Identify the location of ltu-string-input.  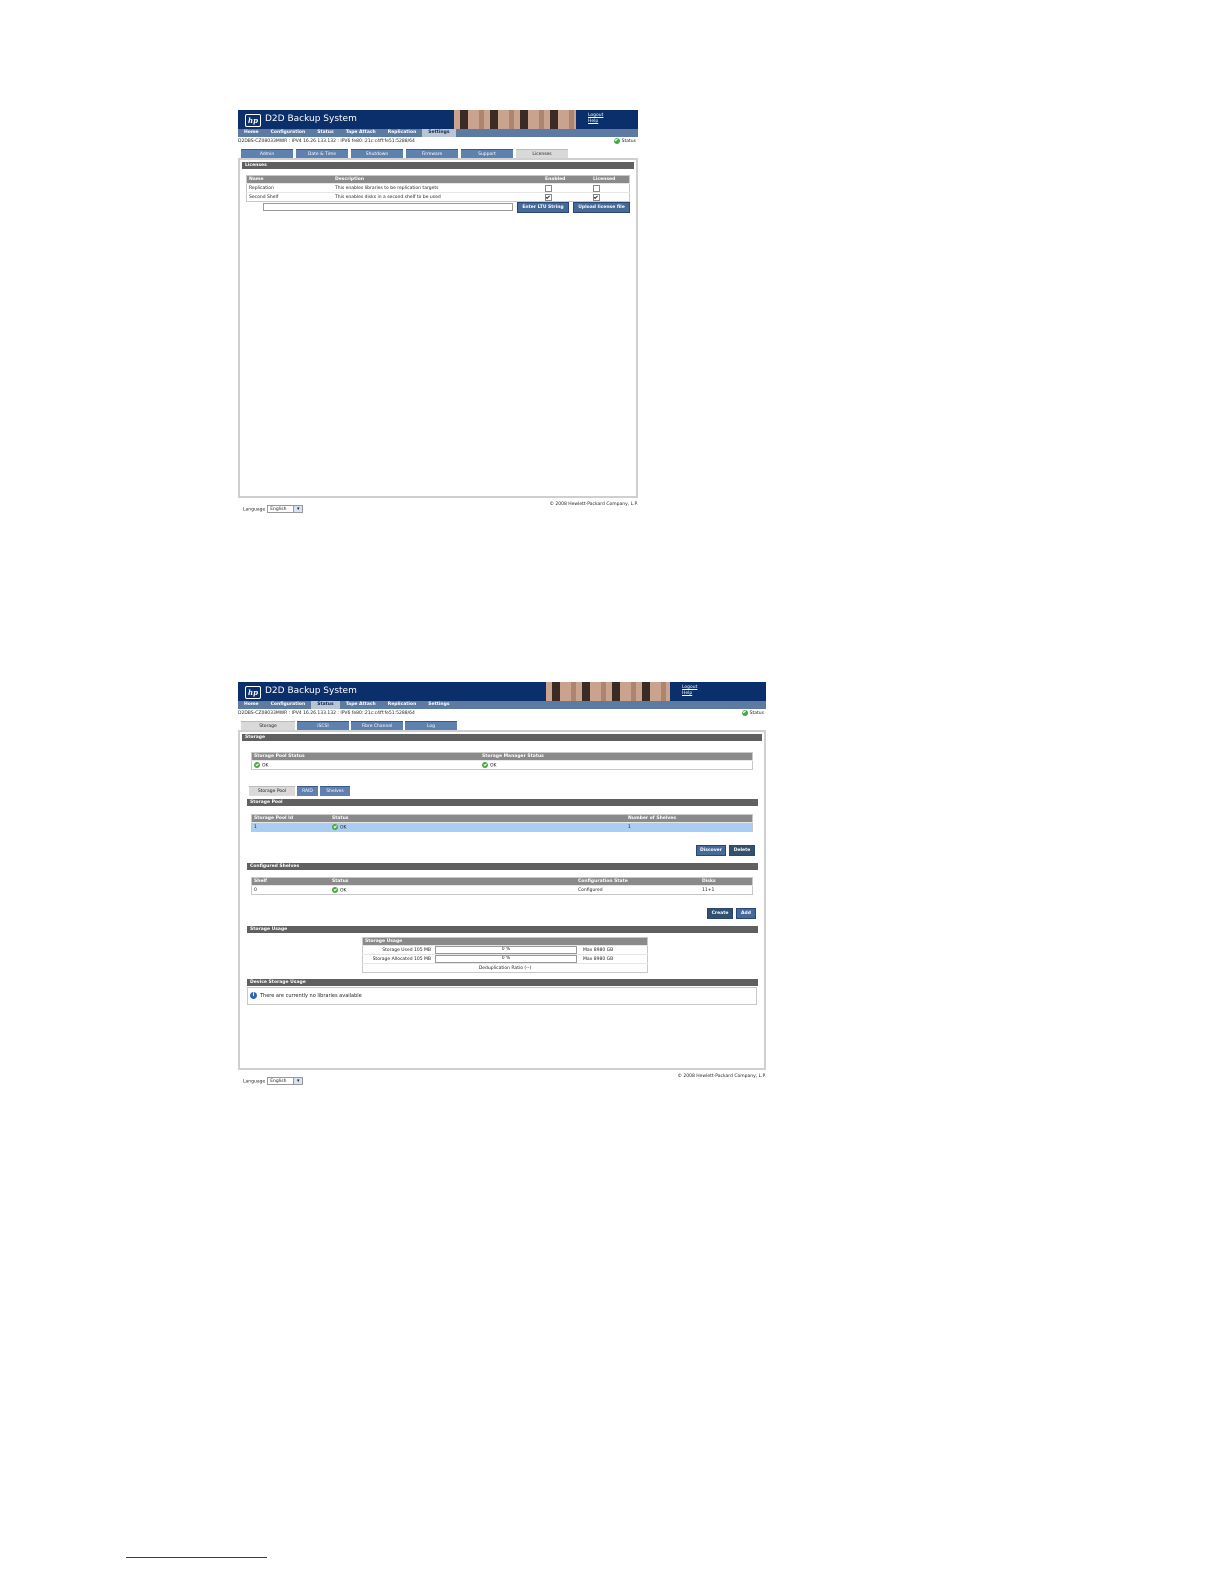
(388, 207).